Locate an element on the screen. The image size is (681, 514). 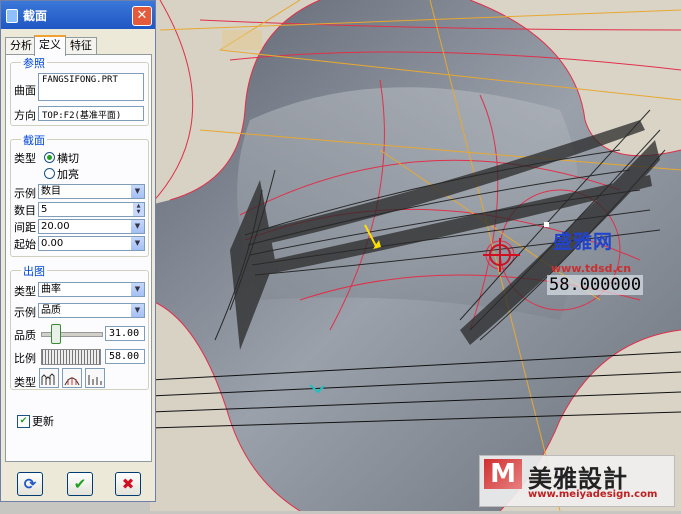
spinner-icon: ▲ ▼ is located at coordinates (138, 209).